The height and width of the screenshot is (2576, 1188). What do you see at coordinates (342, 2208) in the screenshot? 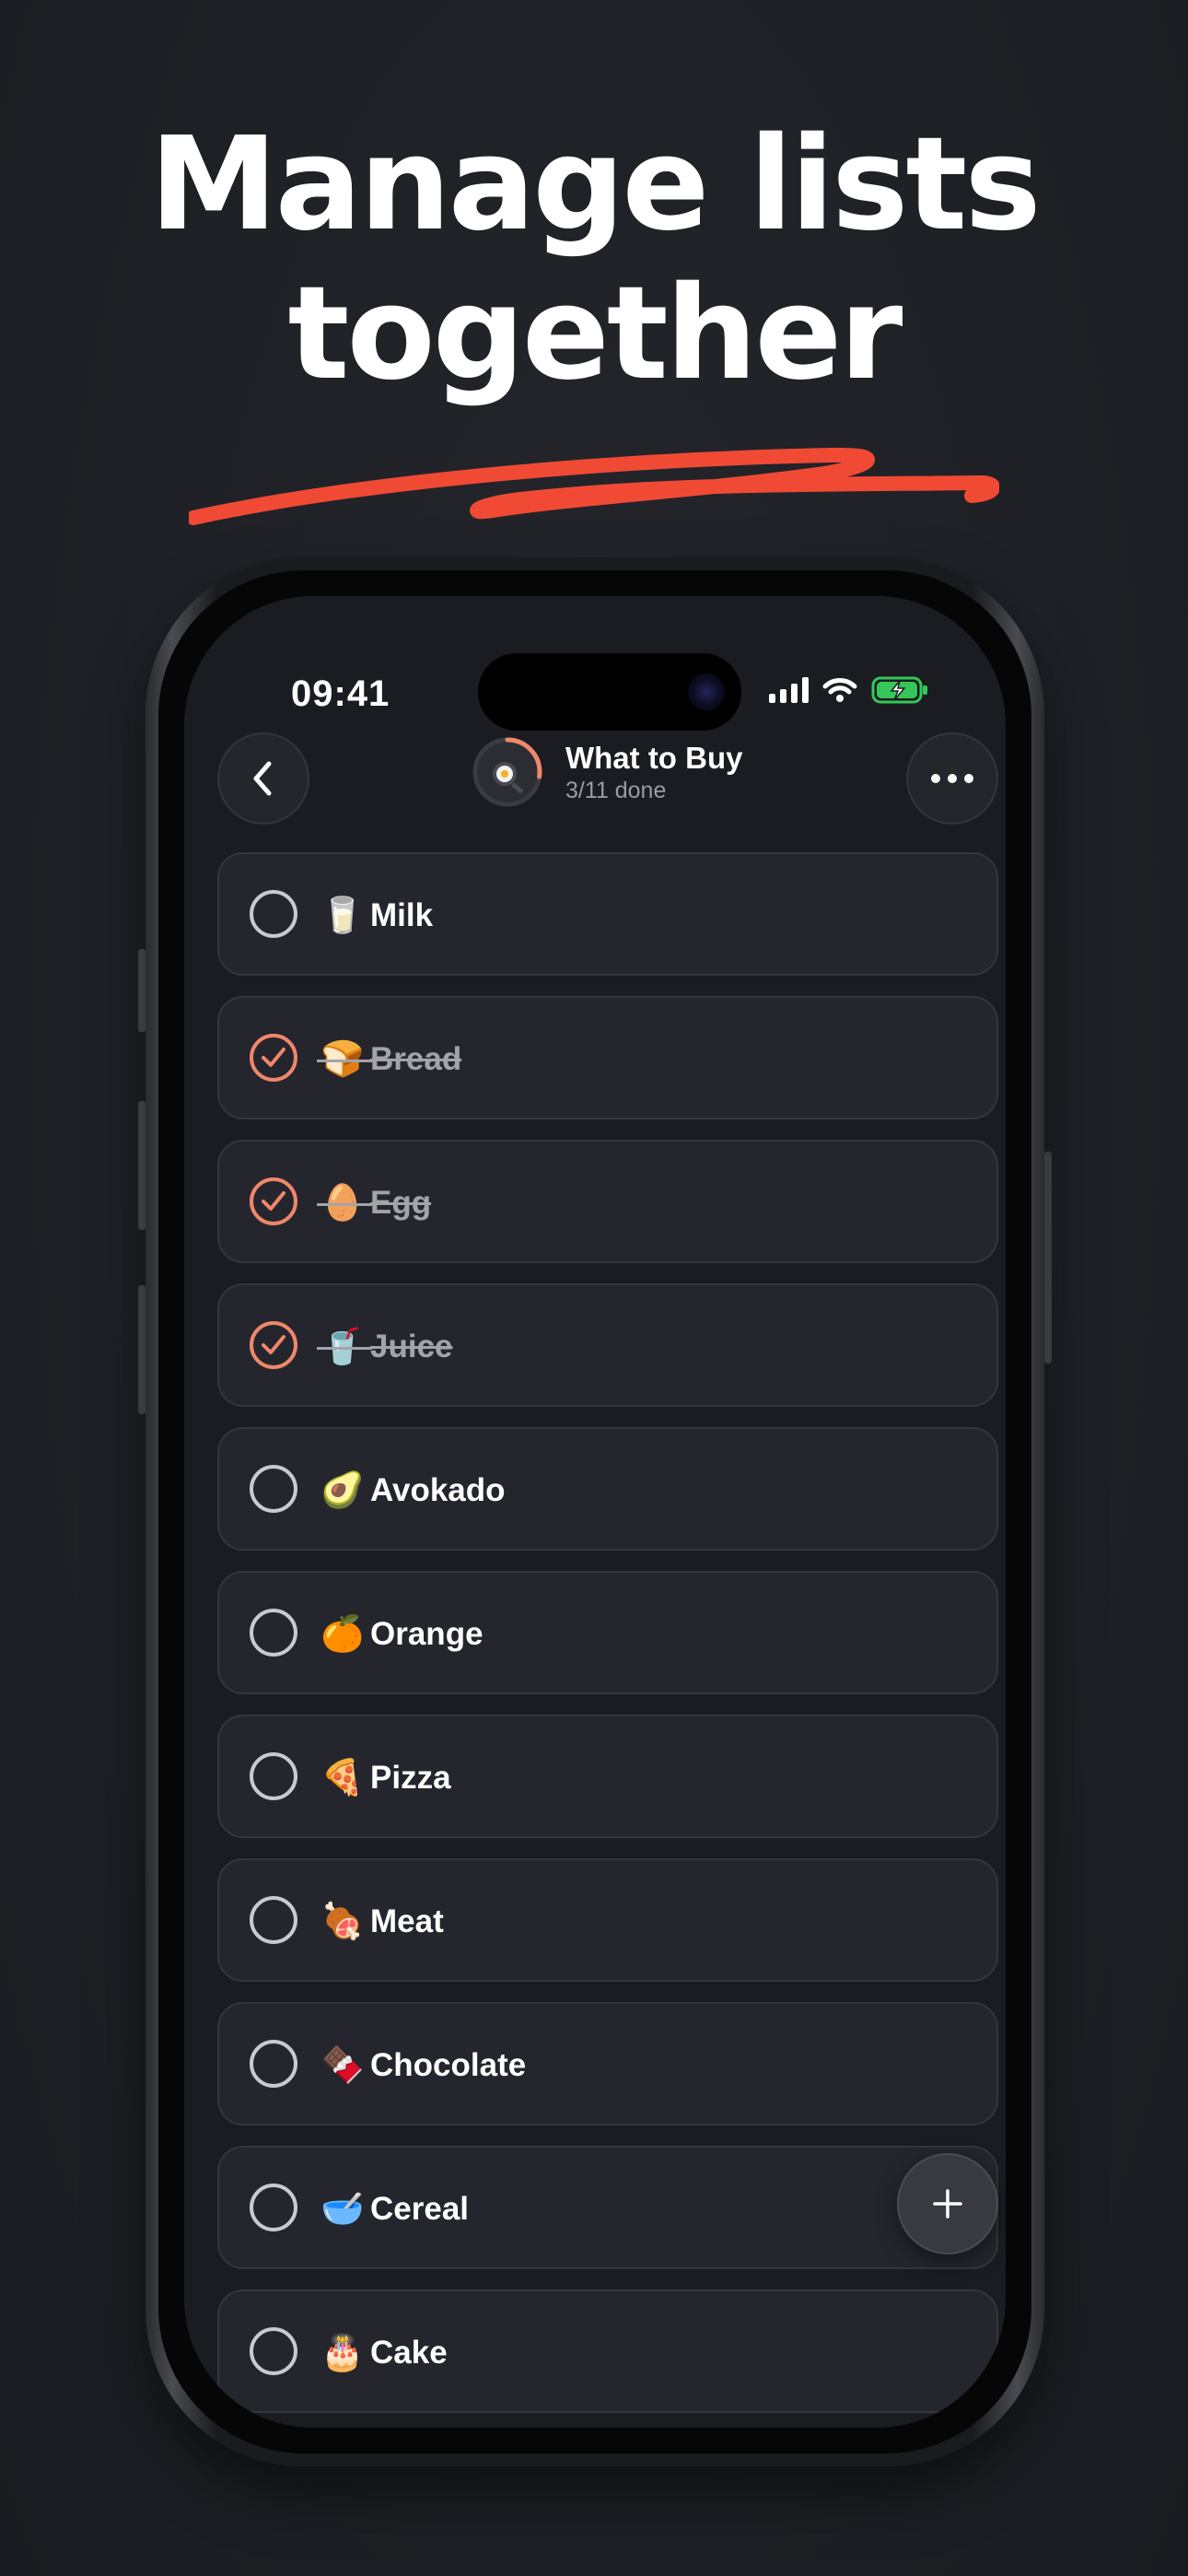
I see `item-emoji: 🥣` at bounding box center [342, 2208].